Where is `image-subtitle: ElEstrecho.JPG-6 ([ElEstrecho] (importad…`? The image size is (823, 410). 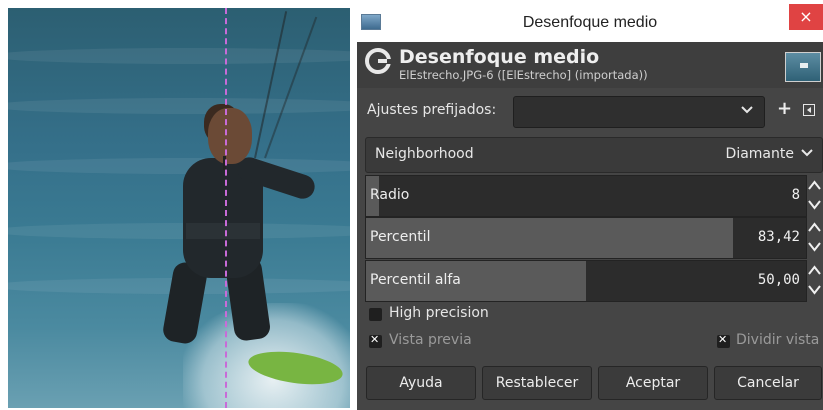 image-subtitle: ElEstrecho.JPG-6 ([ElEstrecho] (importad… is located at coordinates (523, 75).